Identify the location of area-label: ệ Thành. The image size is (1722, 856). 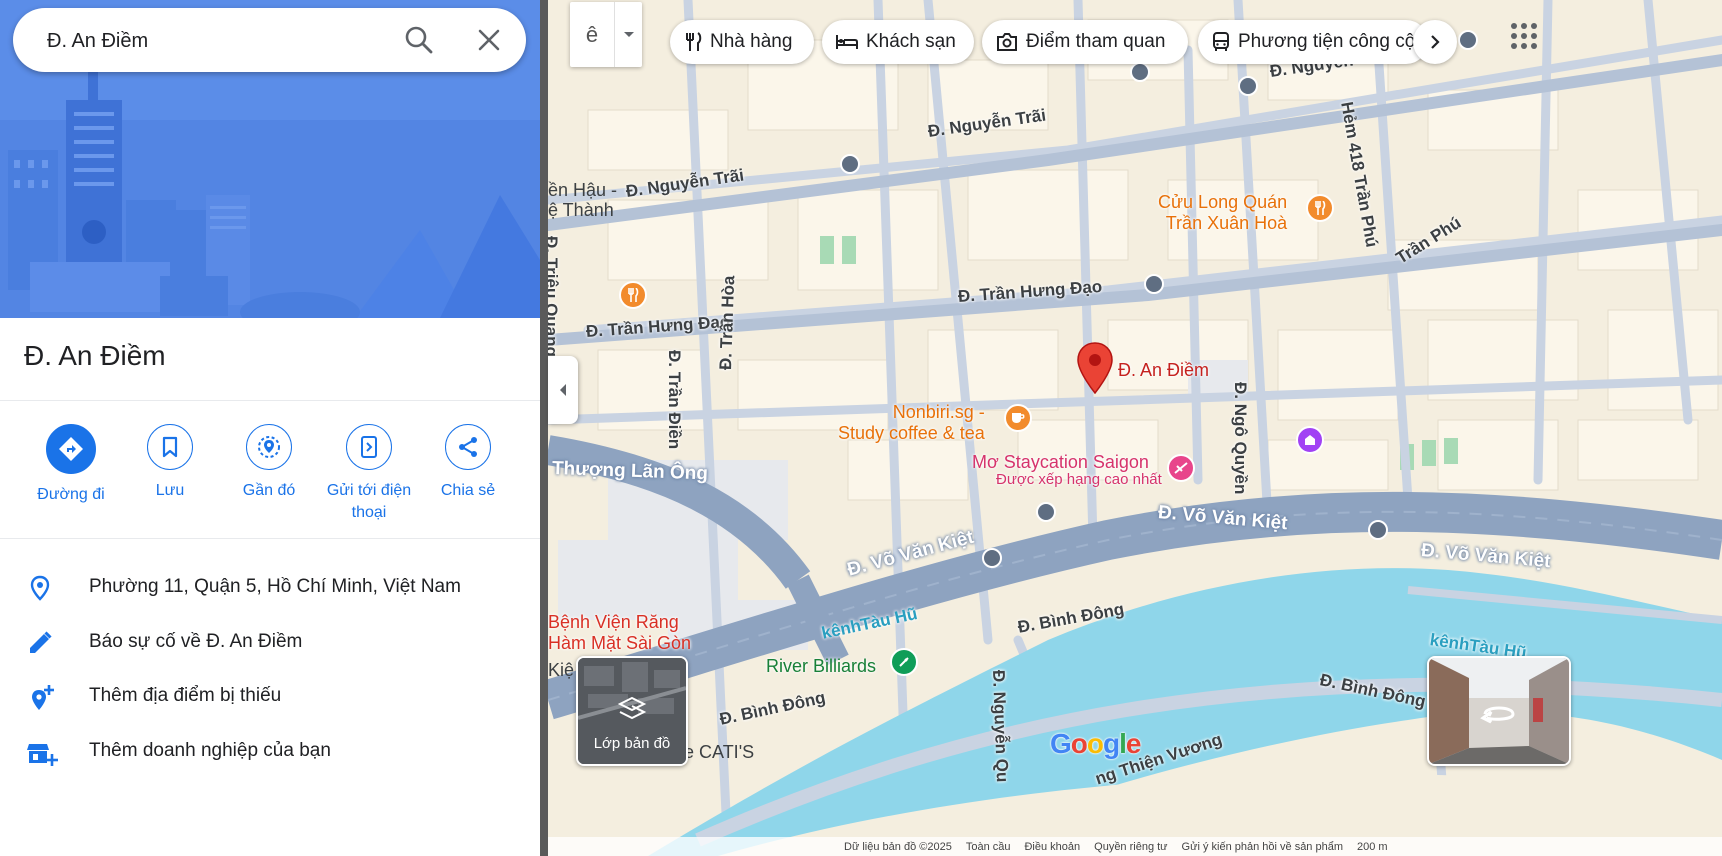
(581, 210).